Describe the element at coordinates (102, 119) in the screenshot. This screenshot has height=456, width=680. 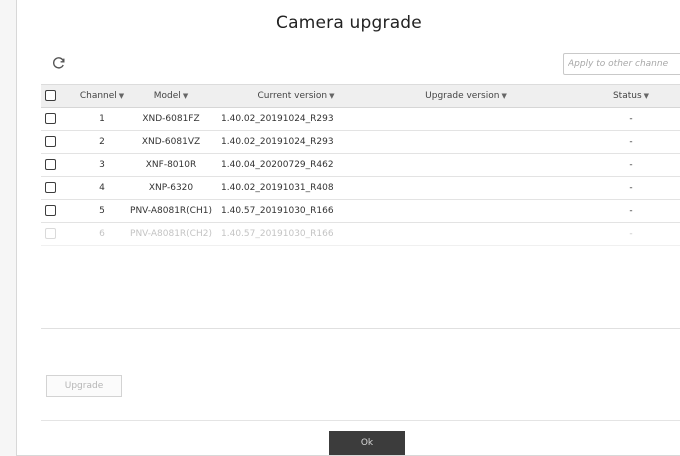
I see `channel-cell: 1` at that location.